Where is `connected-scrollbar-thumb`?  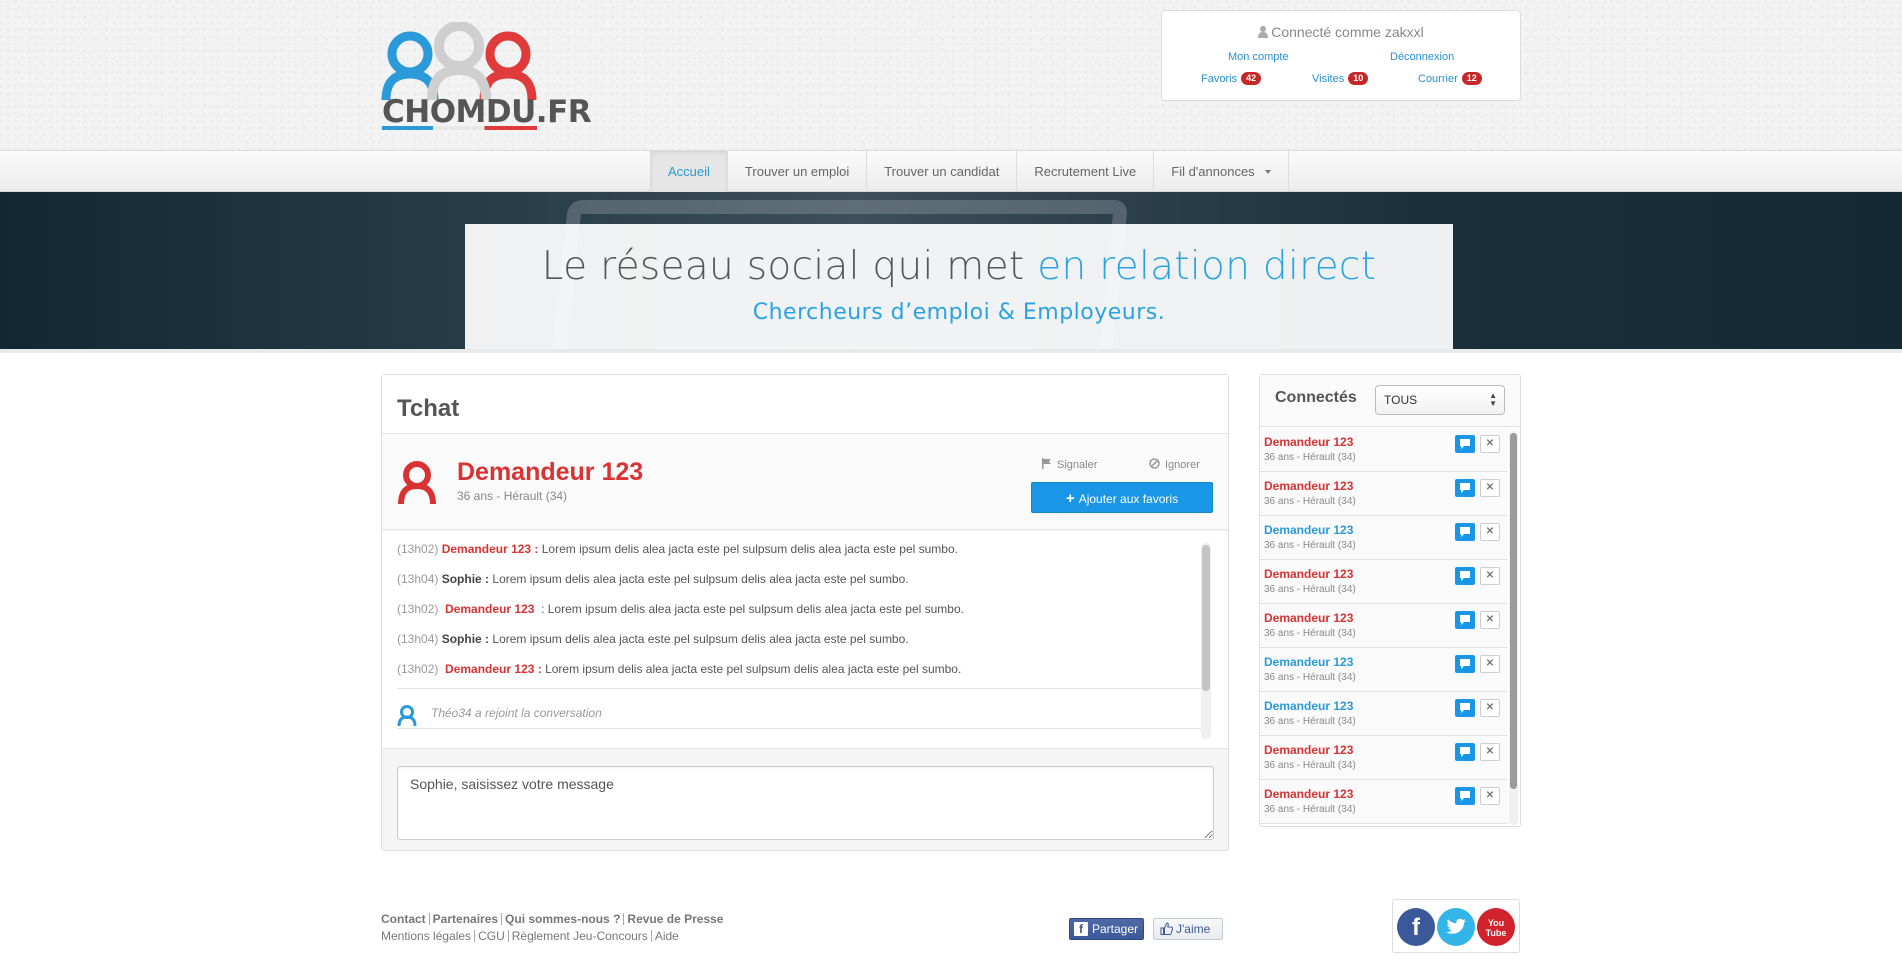 connected-scrollbar-thumb is located at coordinates (1513, 611).